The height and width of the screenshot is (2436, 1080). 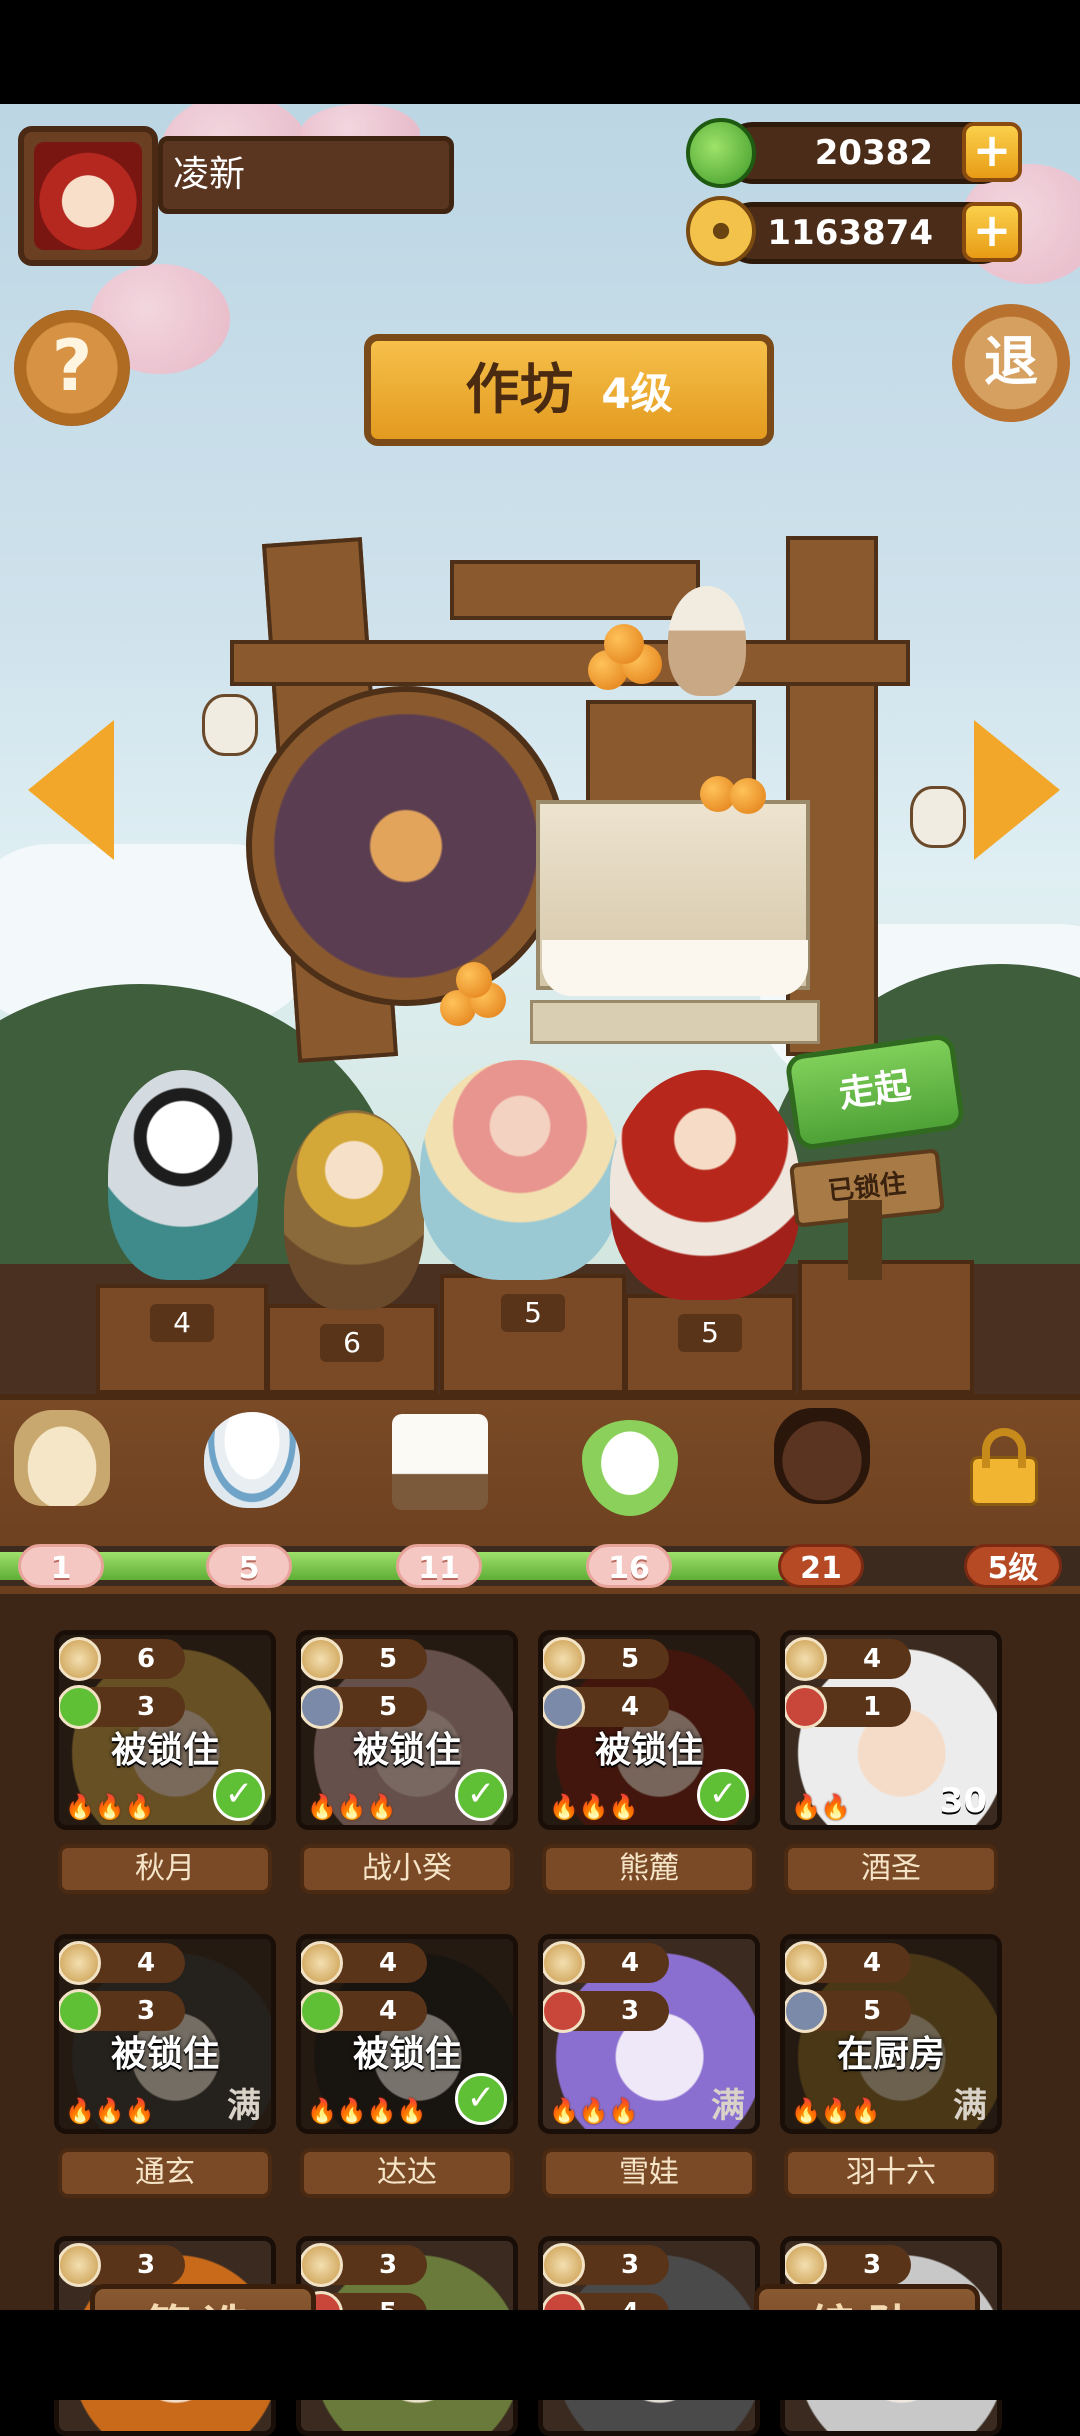 I want to click on flame-rating: 🔥🔥, so click(x=821, y=1807).